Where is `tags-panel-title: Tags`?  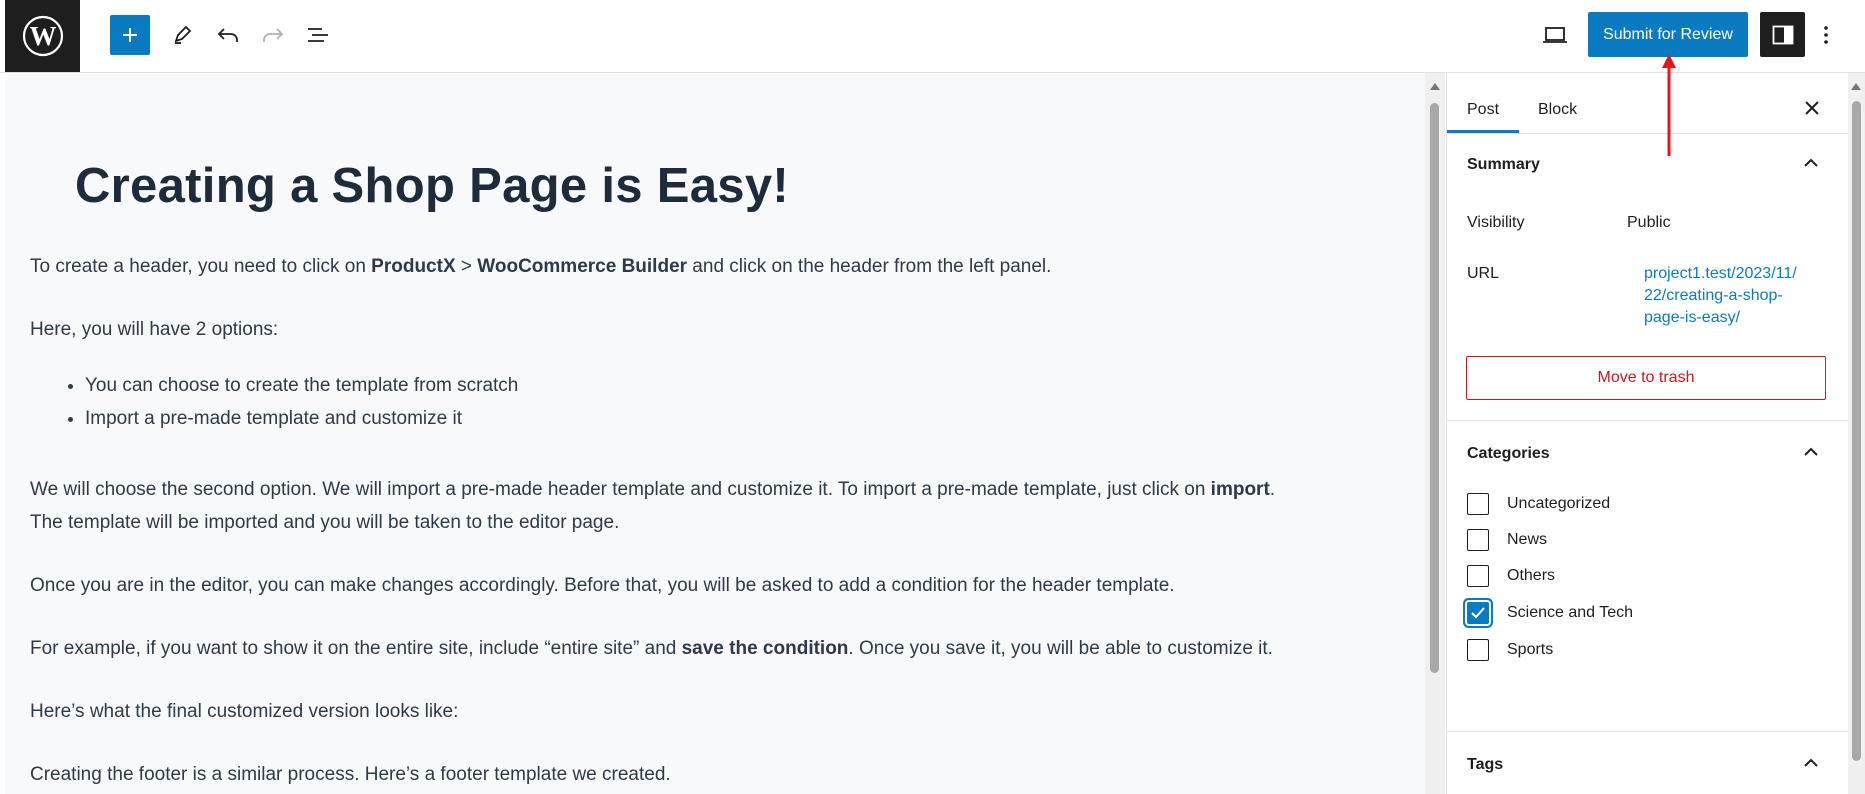 tags-panel-title: Tags is located at coordinates (1485, 765).